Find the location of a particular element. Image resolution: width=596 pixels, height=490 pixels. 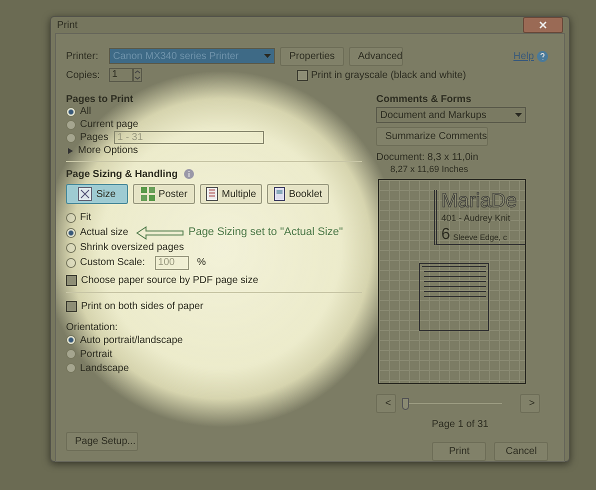

next-page-button: > is located at coordinates (530, 403).